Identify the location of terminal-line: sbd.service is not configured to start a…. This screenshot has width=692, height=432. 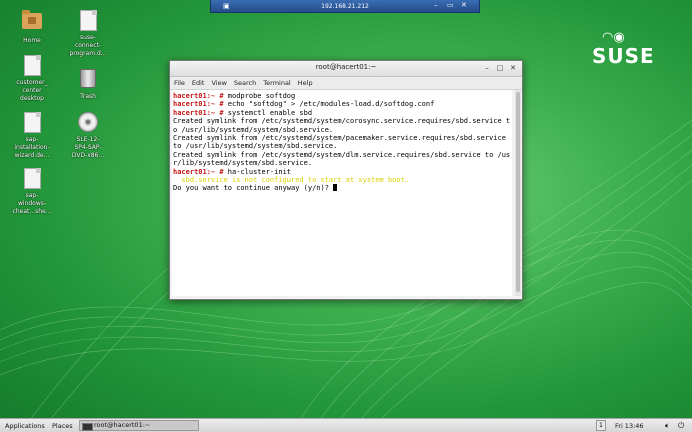
(342, 180).